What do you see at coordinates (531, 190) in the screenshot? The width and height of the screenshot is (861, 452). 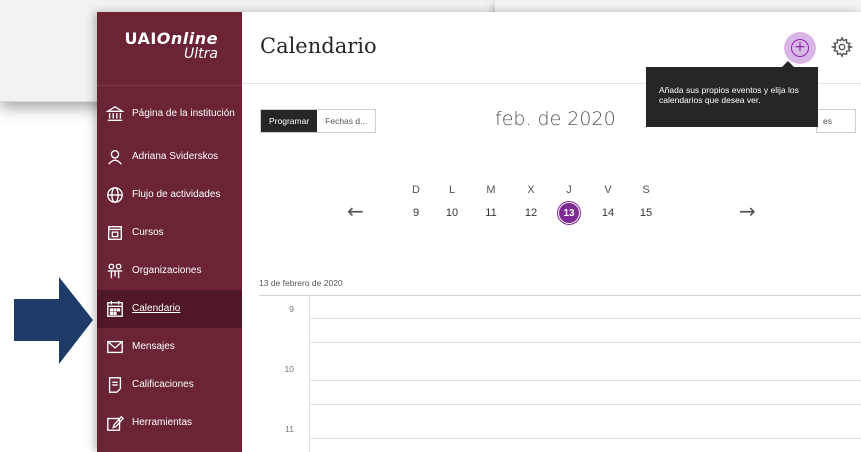 I see `day-letter: X` at bounding box center [531, 190].